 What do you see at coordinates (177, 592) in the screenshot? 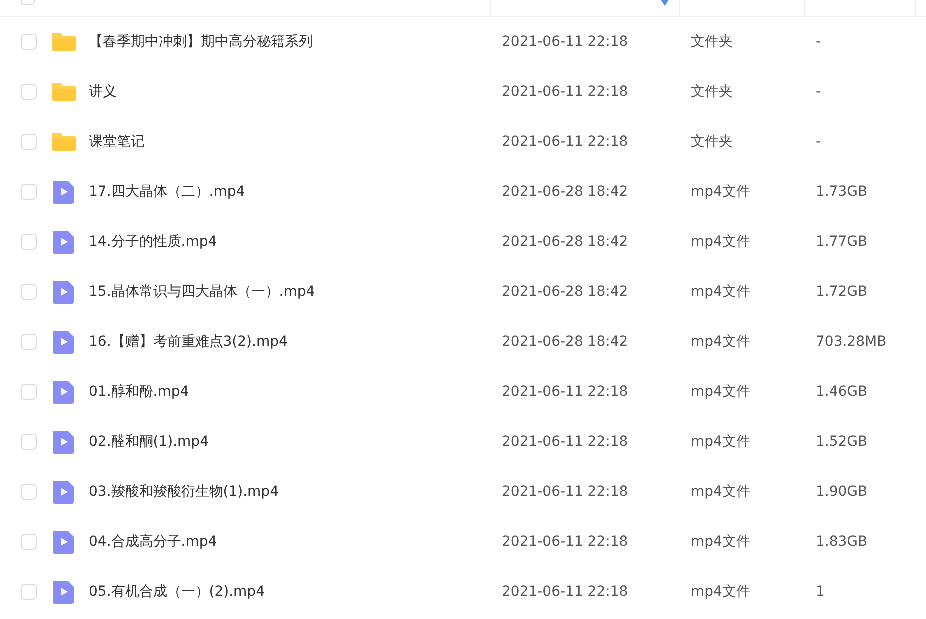
I see `file-name: 05.有机合成（一）(2).mp4` at bounding box center [177, 592].